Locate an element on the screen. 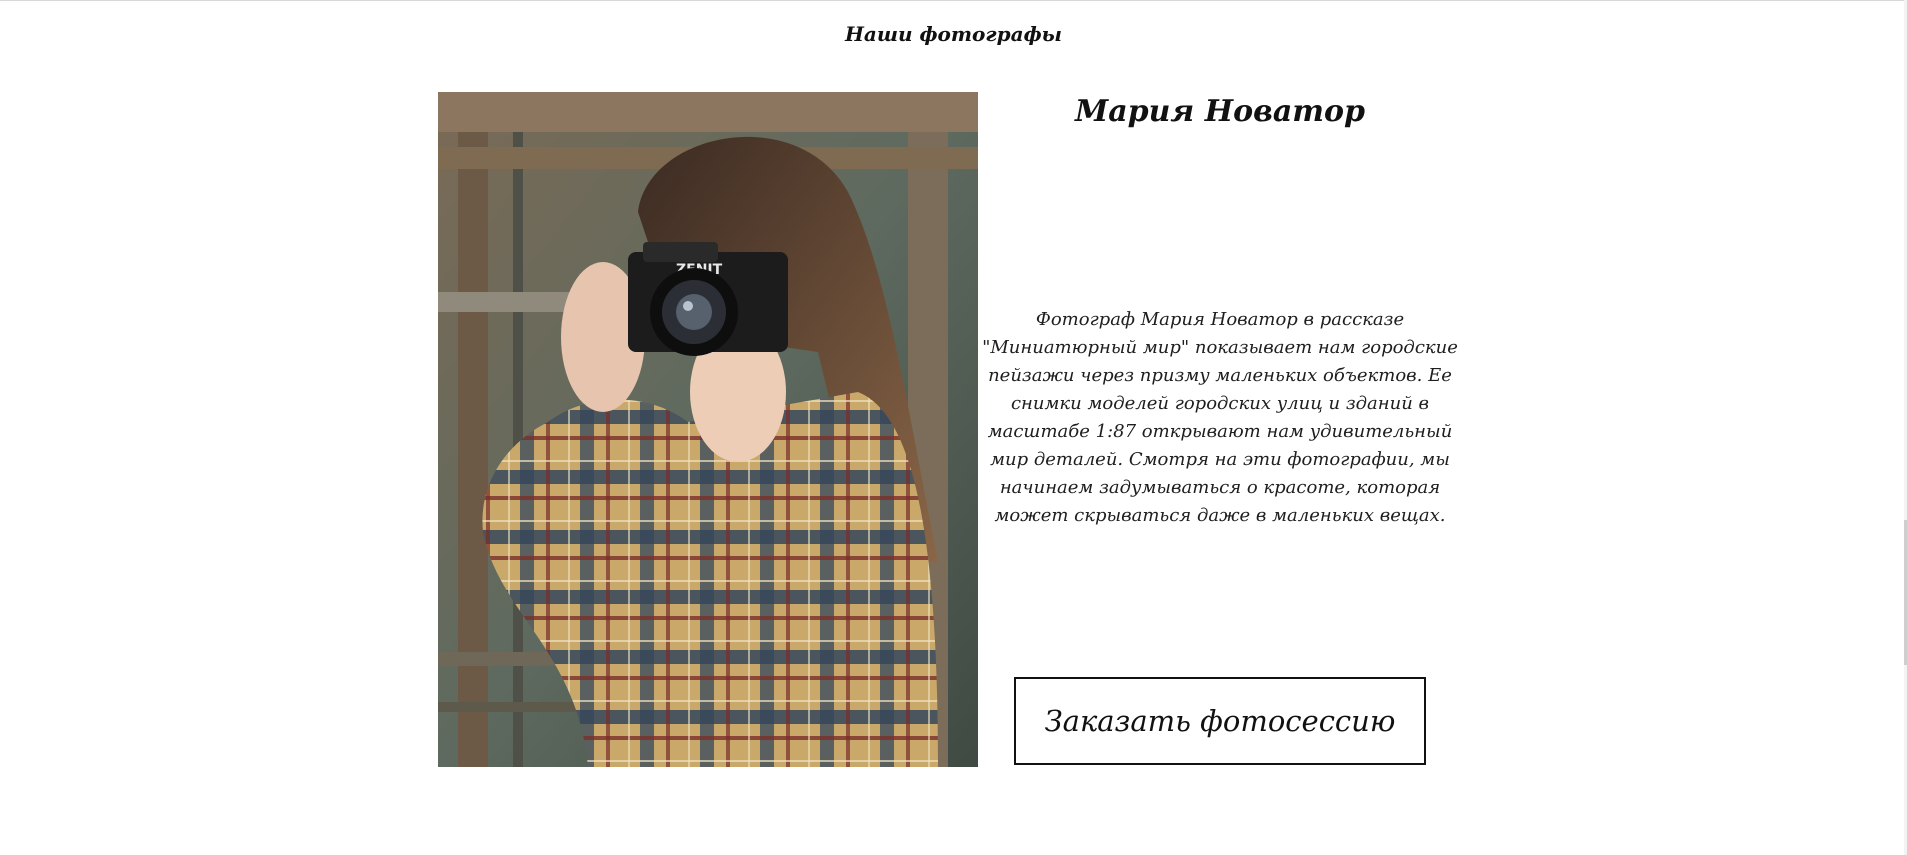 The height and width of the screenshot is (855, 1907). page-top-divider is located at coordinates (953, 0).